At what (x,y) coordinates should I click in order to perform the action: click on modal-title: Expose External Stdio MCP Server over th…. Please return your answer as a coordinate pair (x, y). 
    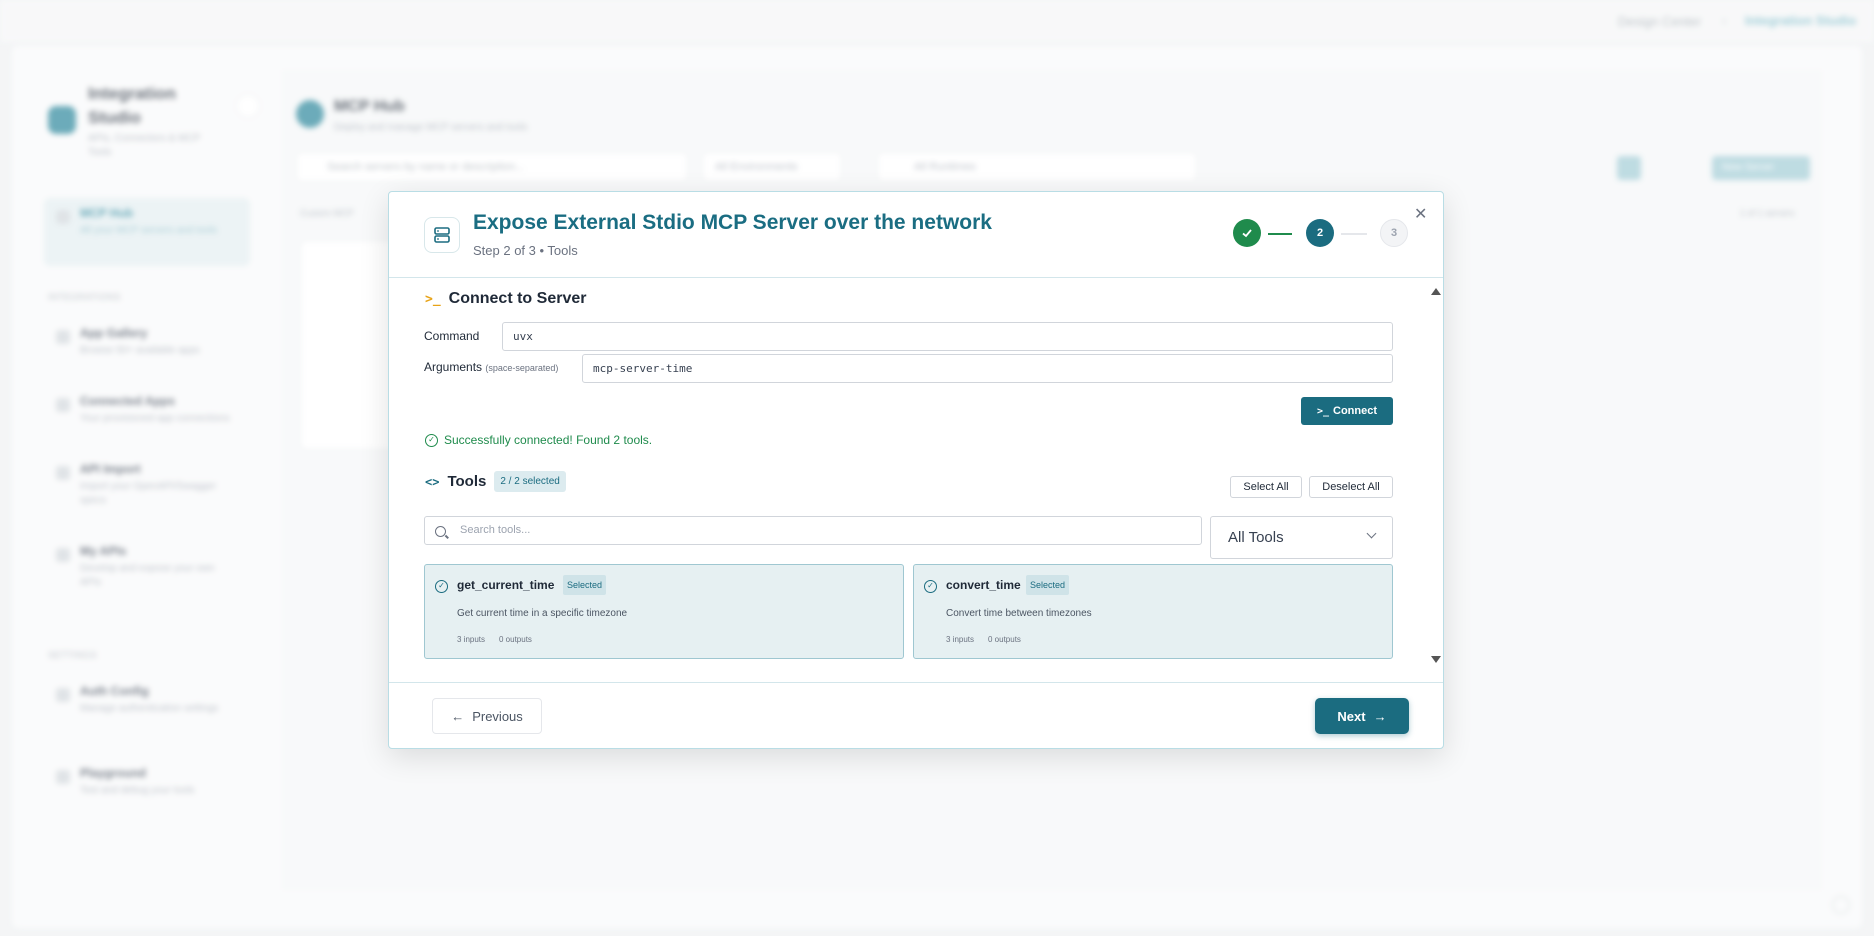
    Looking at the image, I should click on (732, 222).